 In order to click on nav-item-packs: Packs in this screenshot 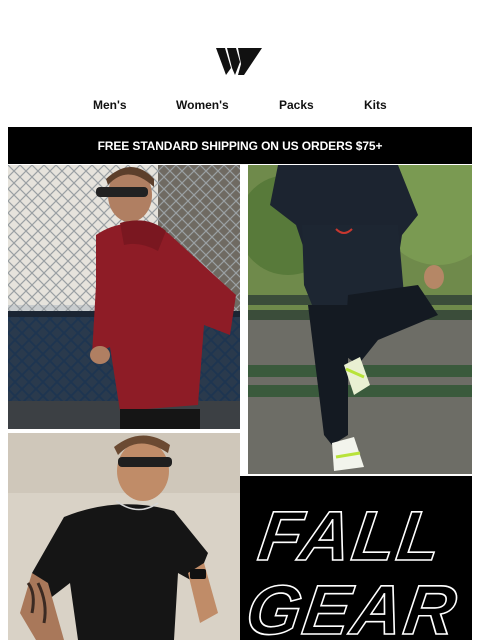, I will do `click(296, 105)`.